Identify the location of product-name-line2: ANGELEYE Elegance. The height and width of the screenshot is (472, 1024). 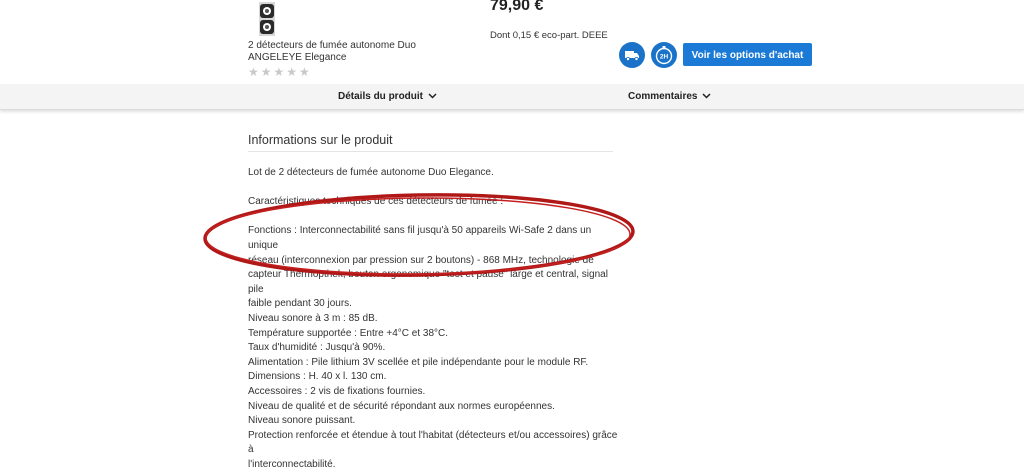
(297, 57).